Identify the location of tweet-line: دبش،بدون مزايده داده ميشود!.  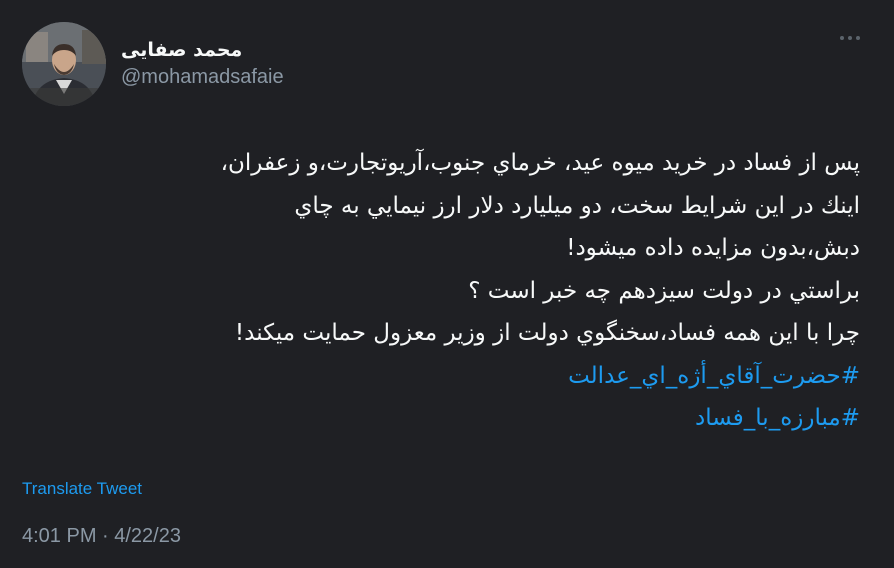
(713, 248).